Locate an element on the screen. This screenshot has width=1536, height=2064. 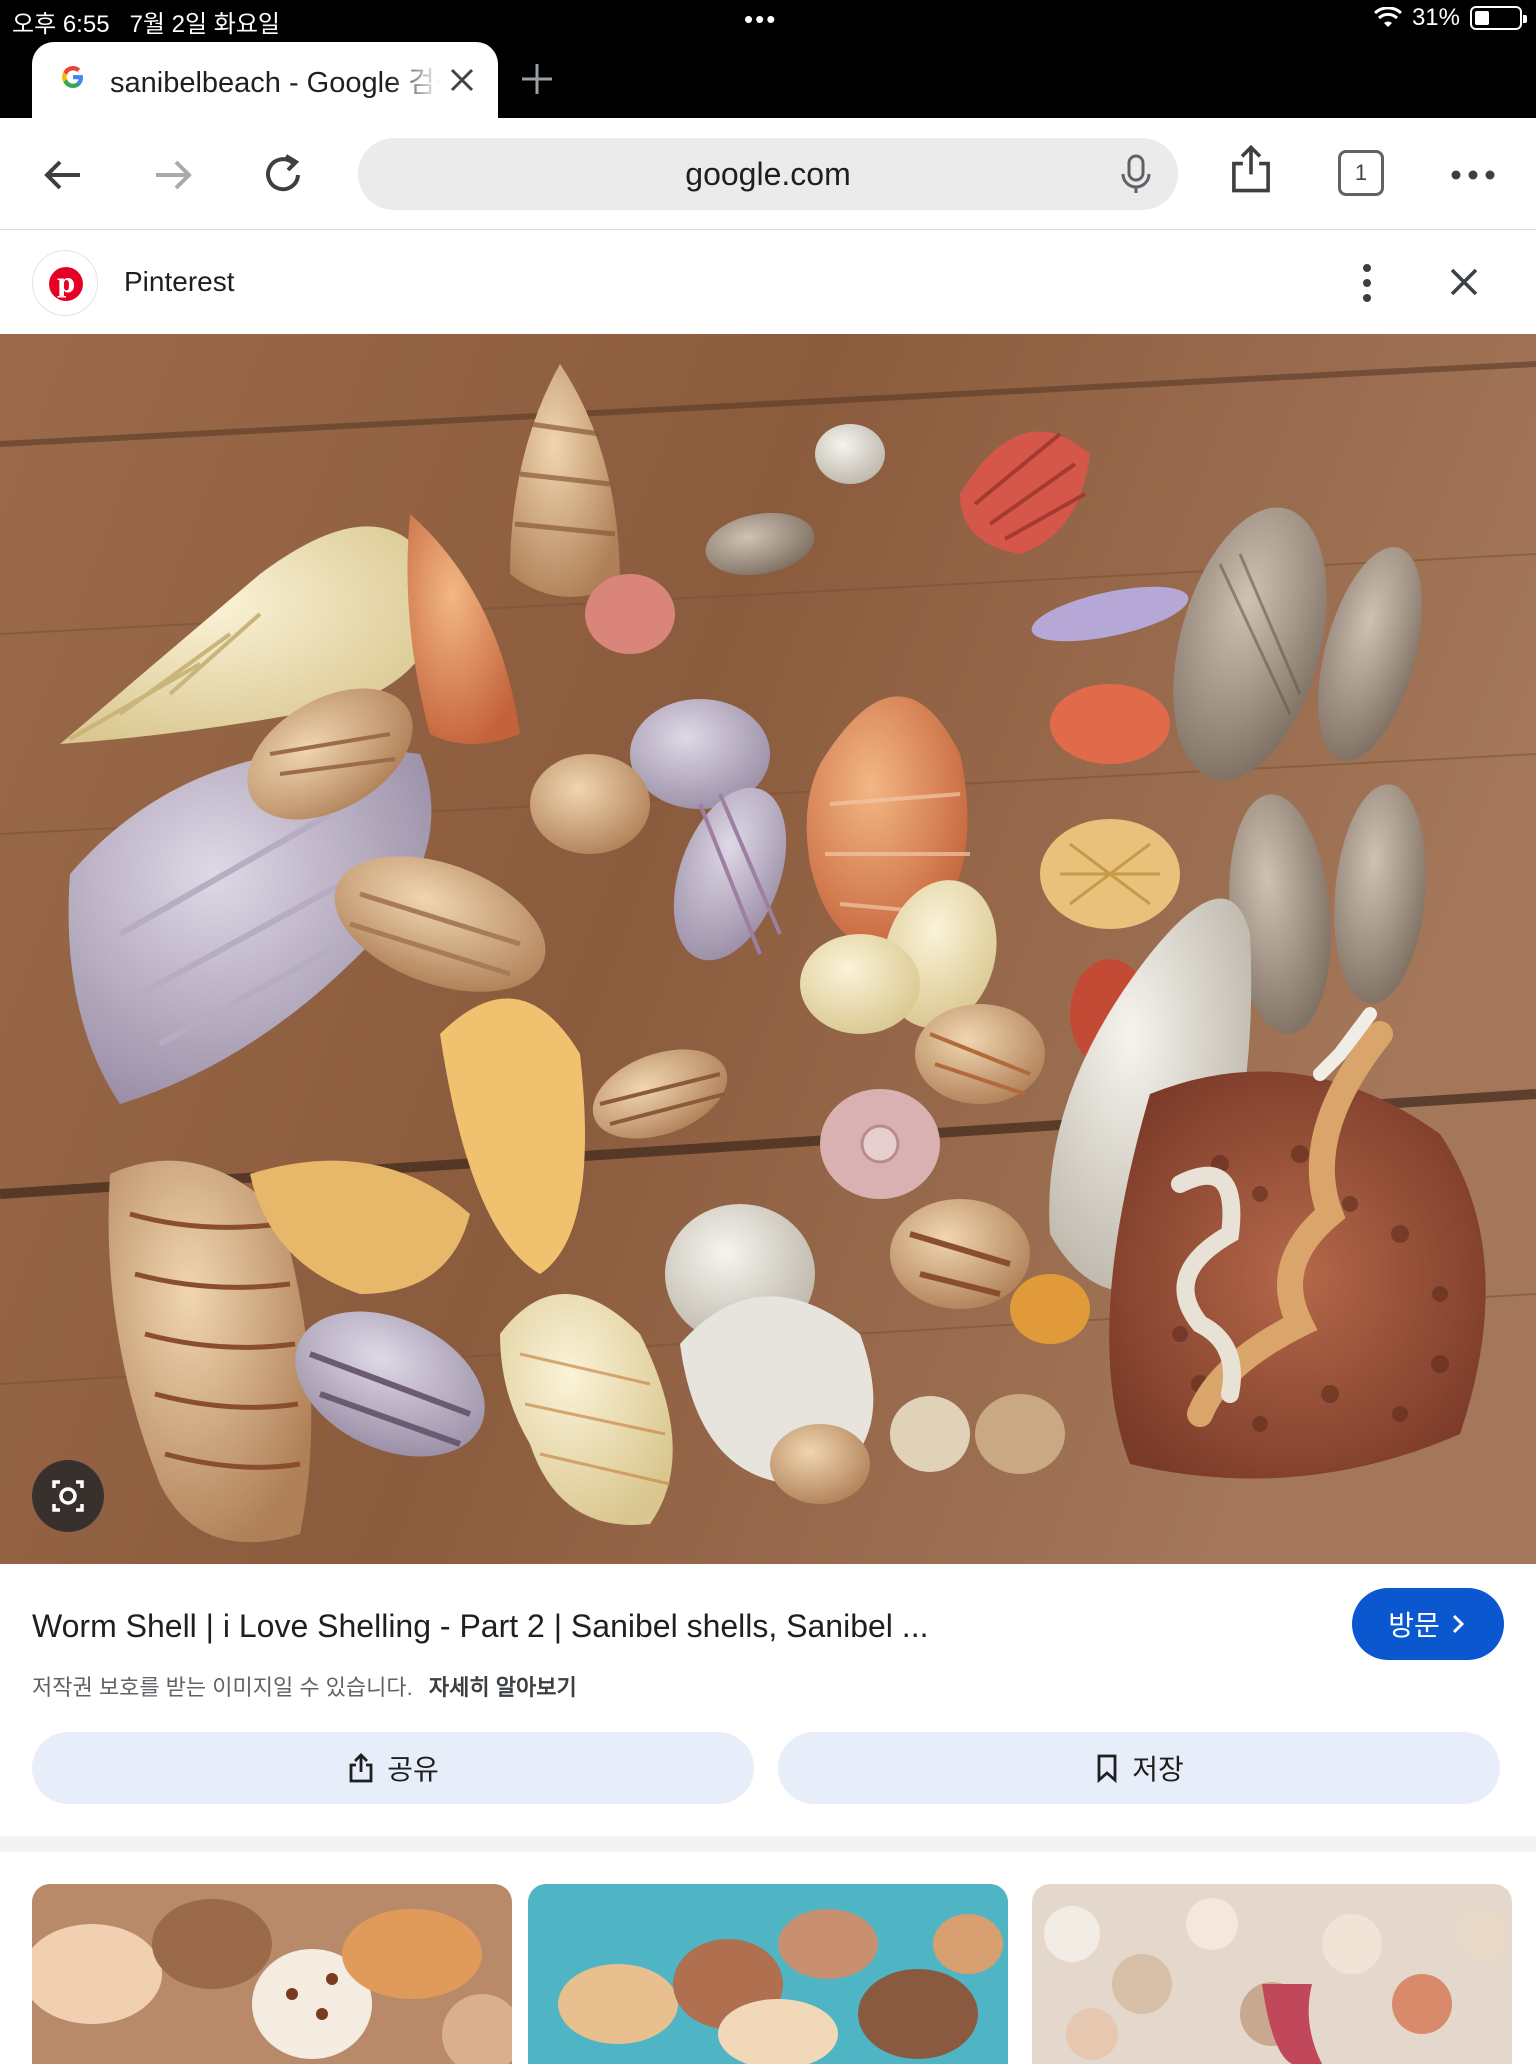
status-bar: 오후 6:55 7월 2일 화요일 ••• 31% is located at coordinates (768, 20).